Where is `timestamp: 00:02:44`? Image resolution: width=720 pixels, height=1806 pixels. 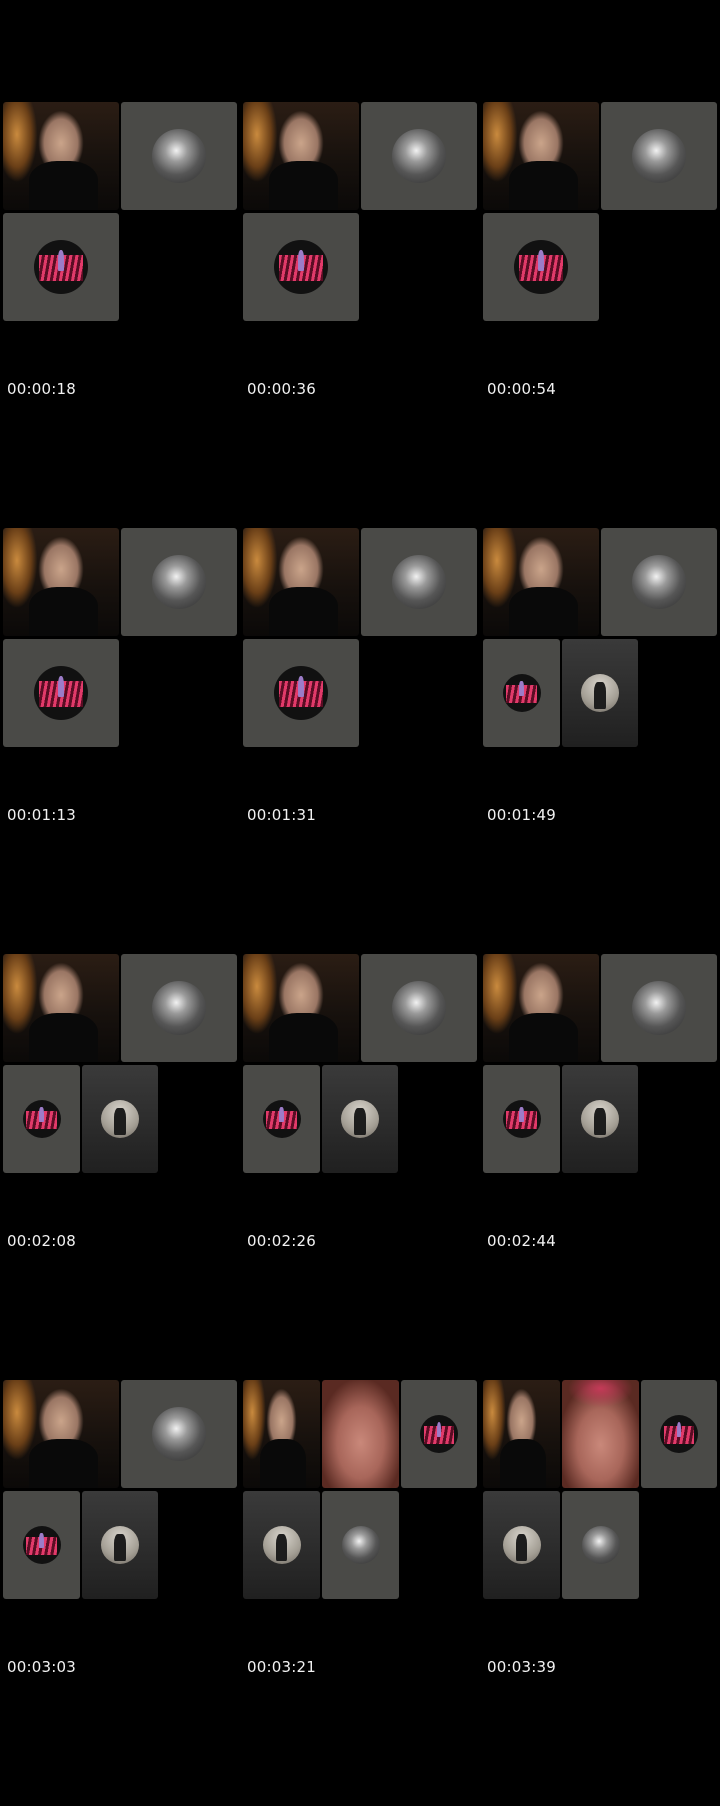 timestamp: 00:02:44 is located at coordinates (521, 1241).